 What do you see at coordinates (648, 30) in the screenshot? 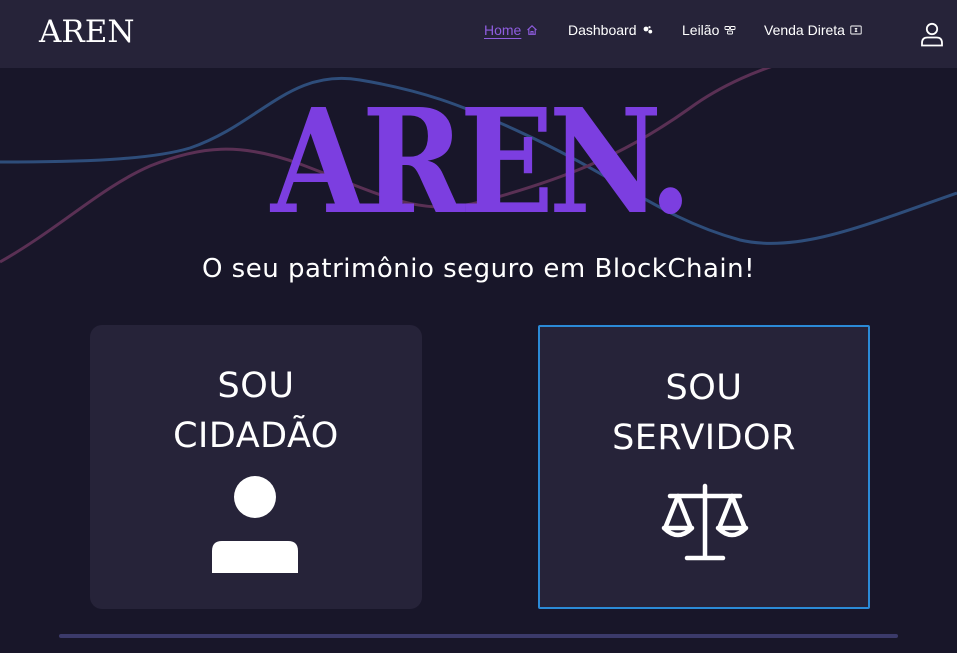
I see `dashboard-icon` at bounding box center [648, 30].